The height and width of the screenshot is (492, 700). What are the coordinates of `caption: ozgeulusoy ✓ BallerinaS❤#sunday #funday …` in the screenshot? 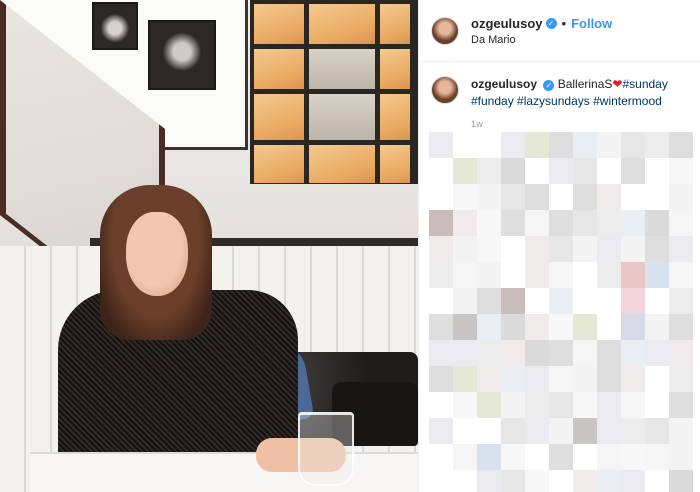 It's located at (559, 97).